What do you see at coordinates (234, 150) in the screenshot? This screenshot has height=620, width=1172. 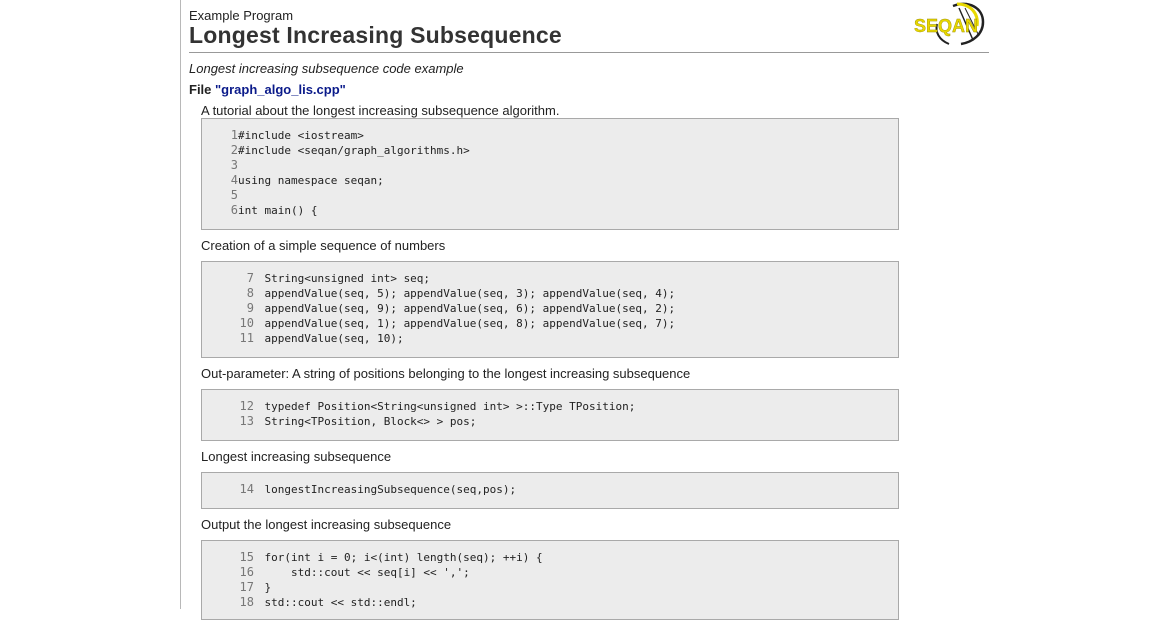 I see `line-number: 2` at bounding box center [234, 150].